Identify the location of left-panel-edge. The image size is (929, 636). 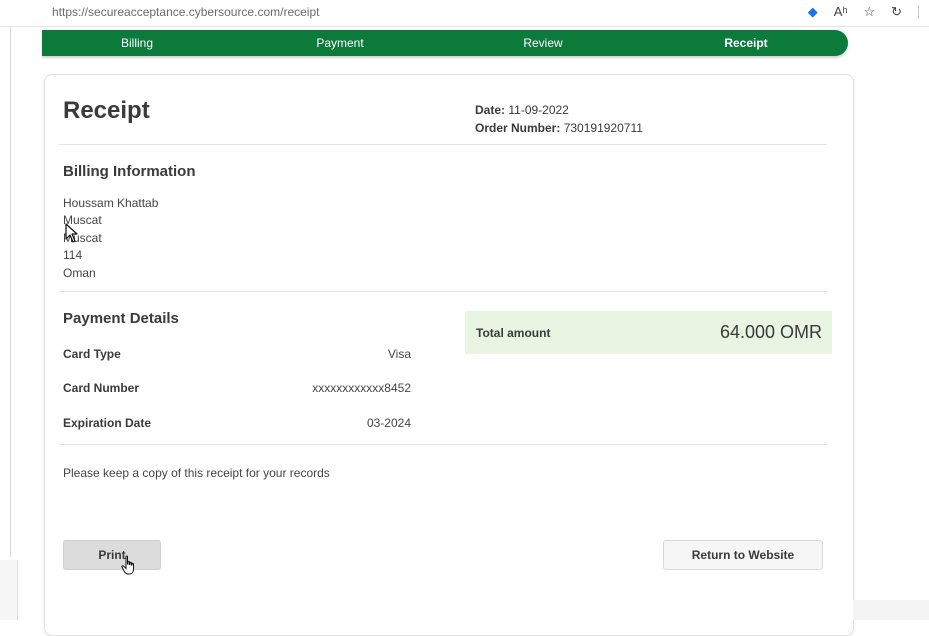
(5, 292).